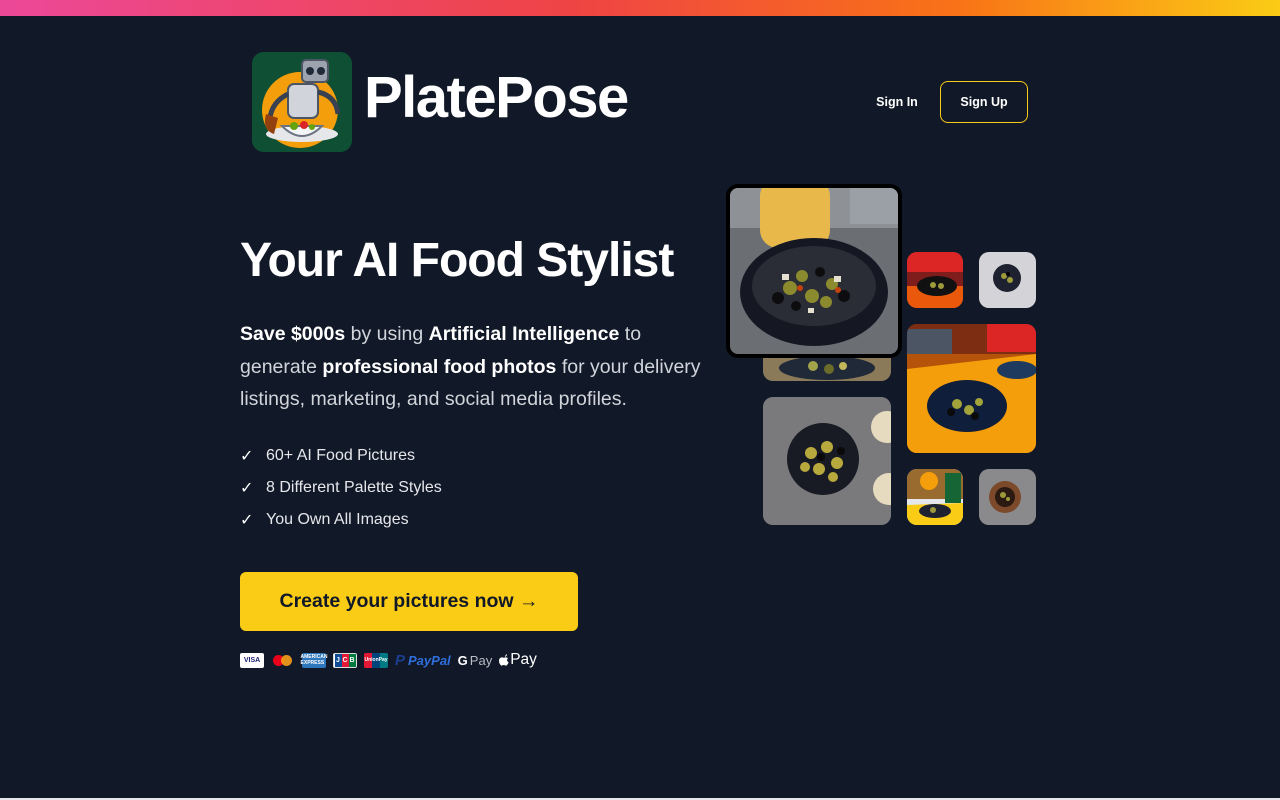  What do you see at coordinates (640, 8) in the screenshot?
I see `top-gradient-bar` at bounding box center [640, 8].